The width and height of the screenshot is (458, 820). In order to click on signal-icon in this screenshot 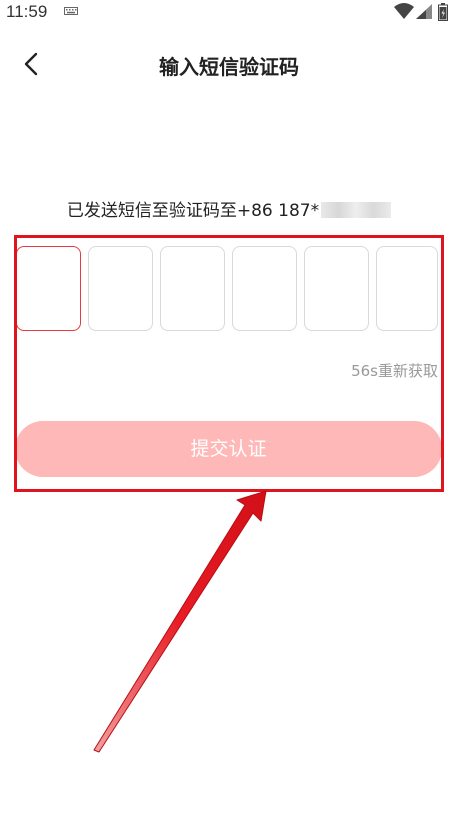, I will do `click(424, 11)`.